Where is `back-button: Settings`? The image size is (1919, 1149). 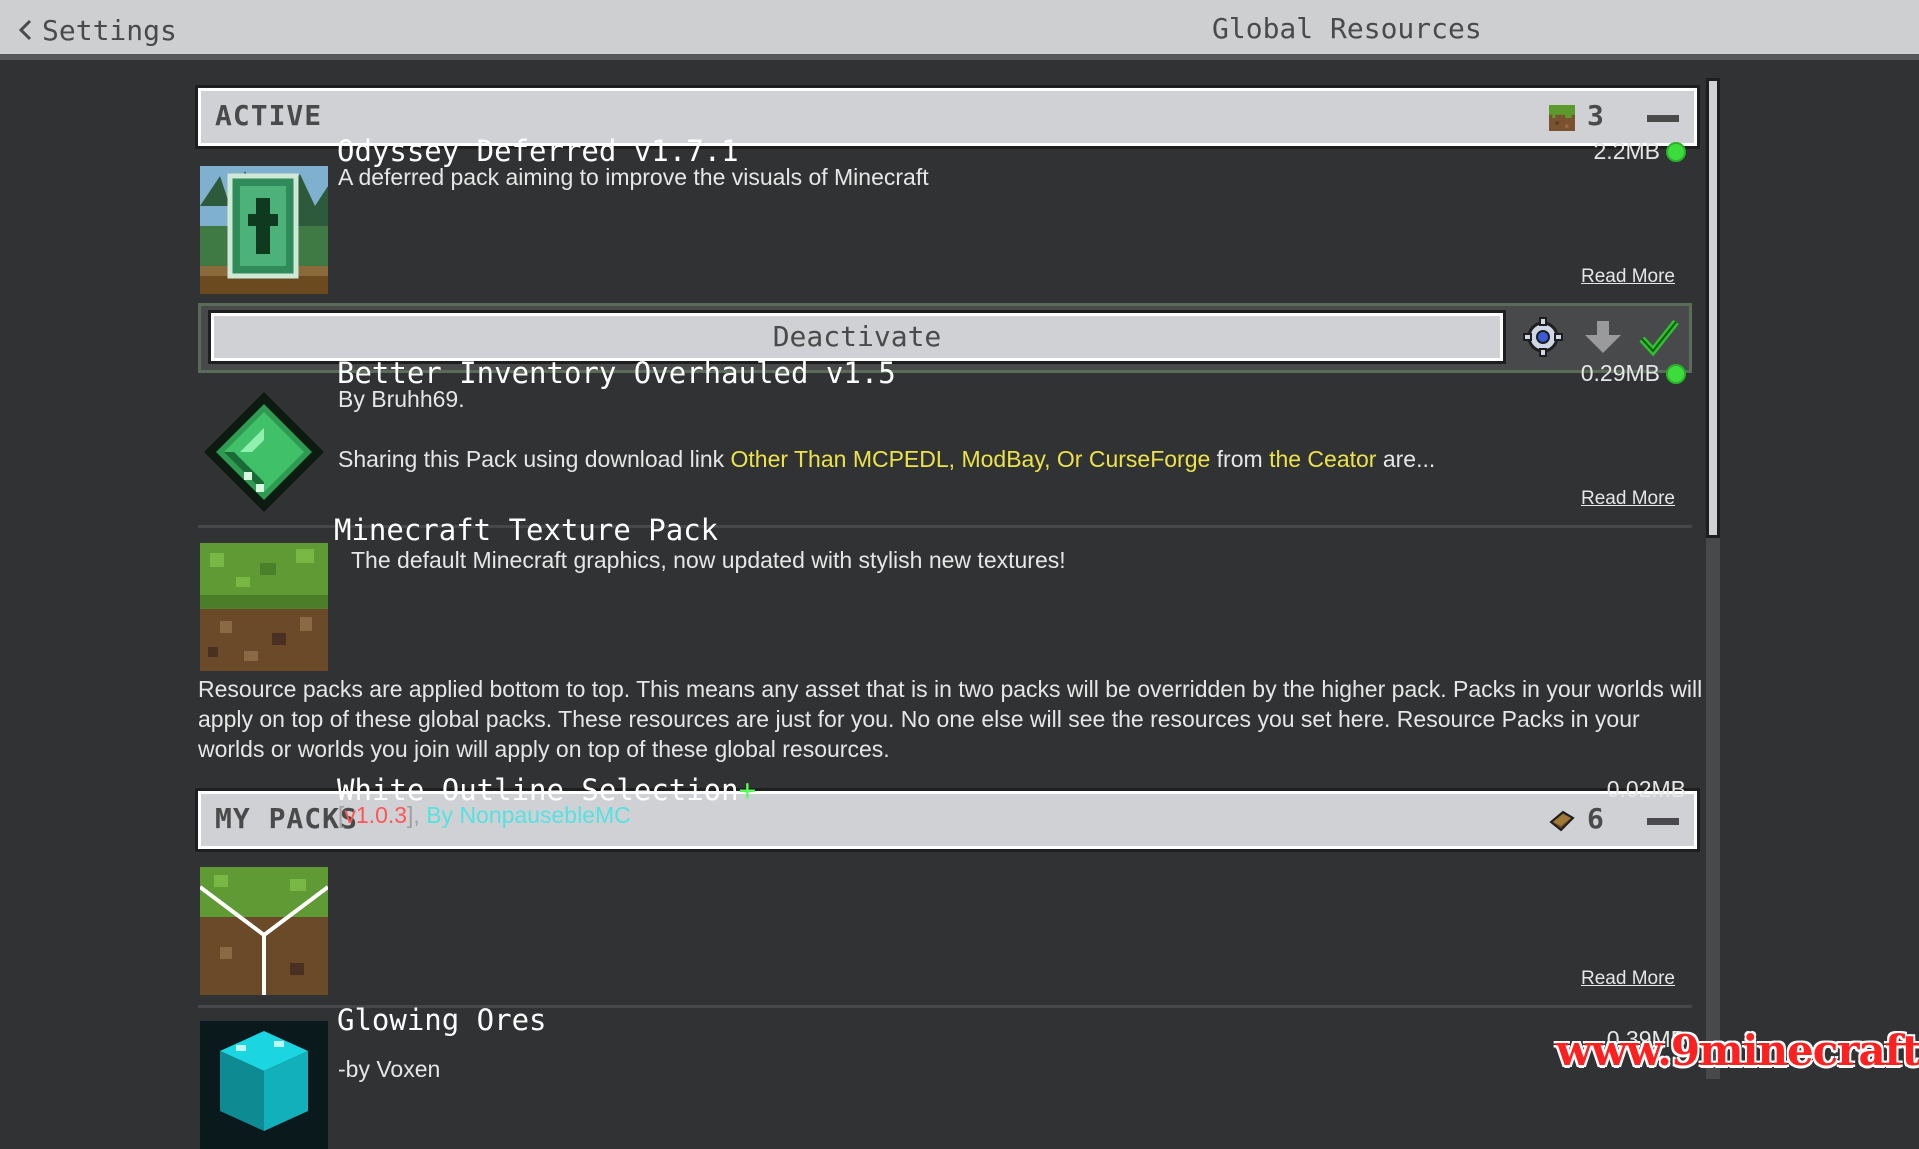 back-button: Settings is located at coordinates (97, 30).